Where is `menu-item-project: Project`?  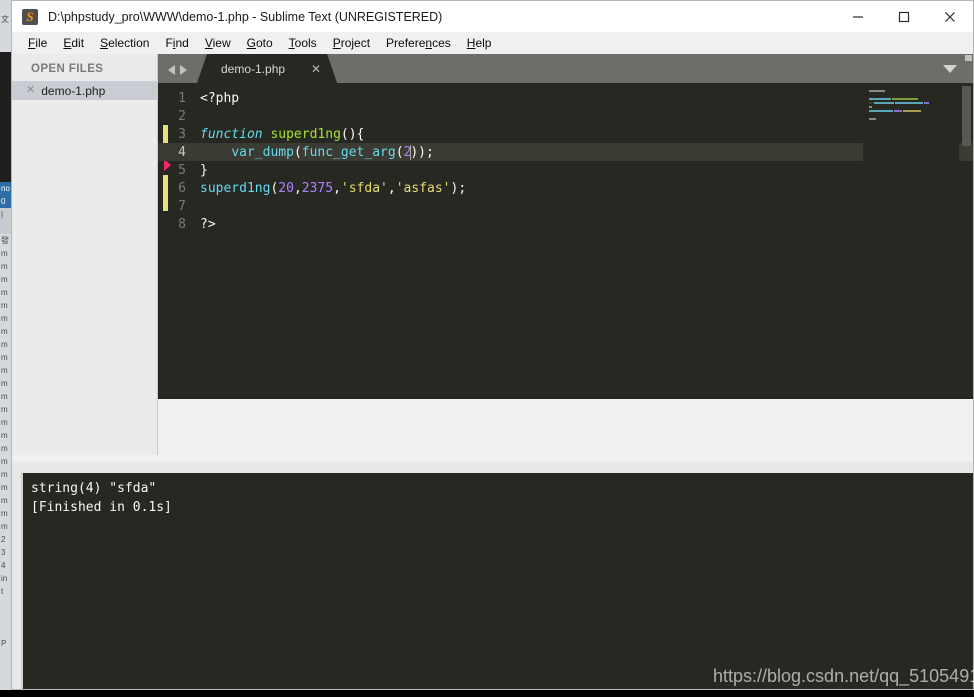
menu-item-project: Project is located at coordinates (351, 43).